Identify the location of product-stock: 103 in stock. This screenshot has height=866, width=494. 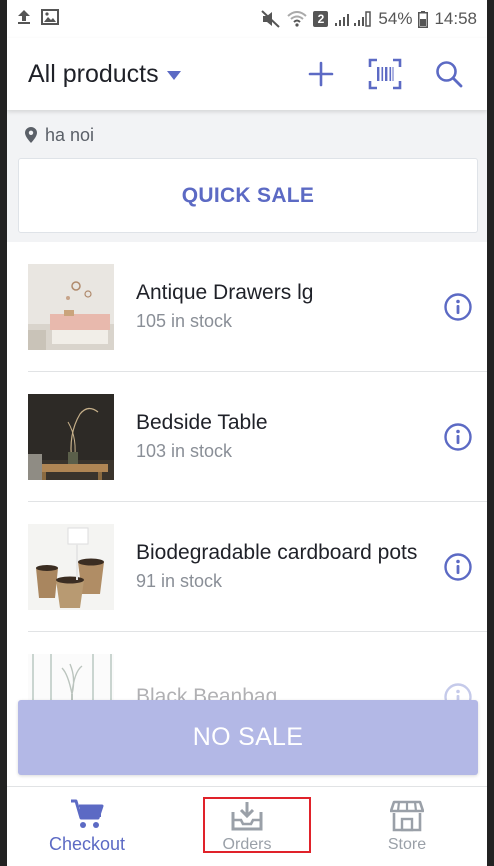
(184, 451).